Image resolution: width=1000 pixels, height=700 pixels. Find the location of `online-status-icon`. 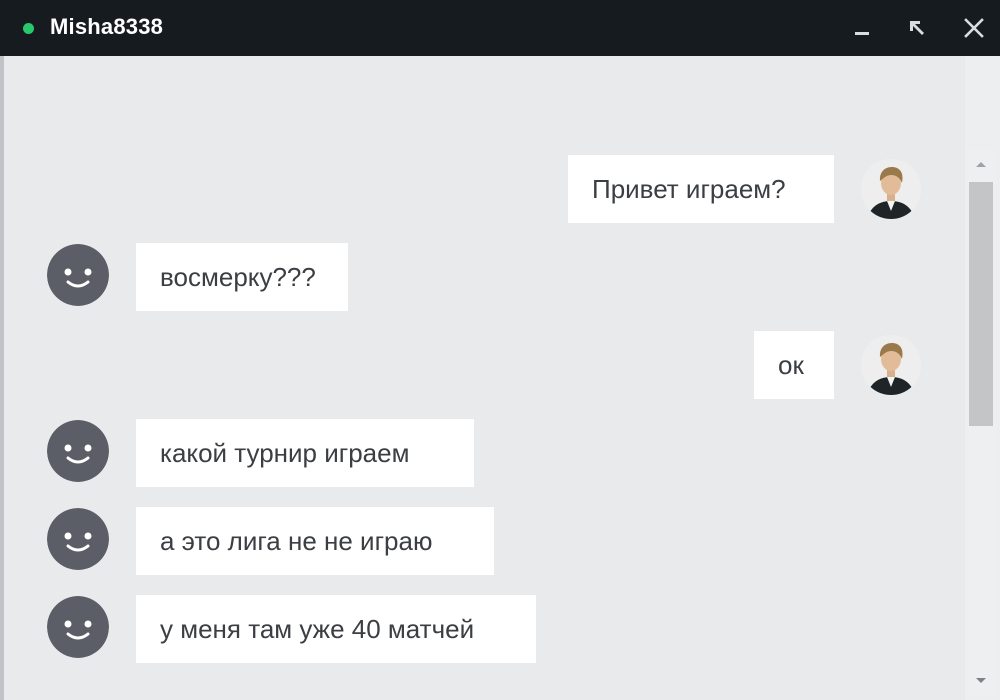

online-status-icon is located at coordinates (28, 28).